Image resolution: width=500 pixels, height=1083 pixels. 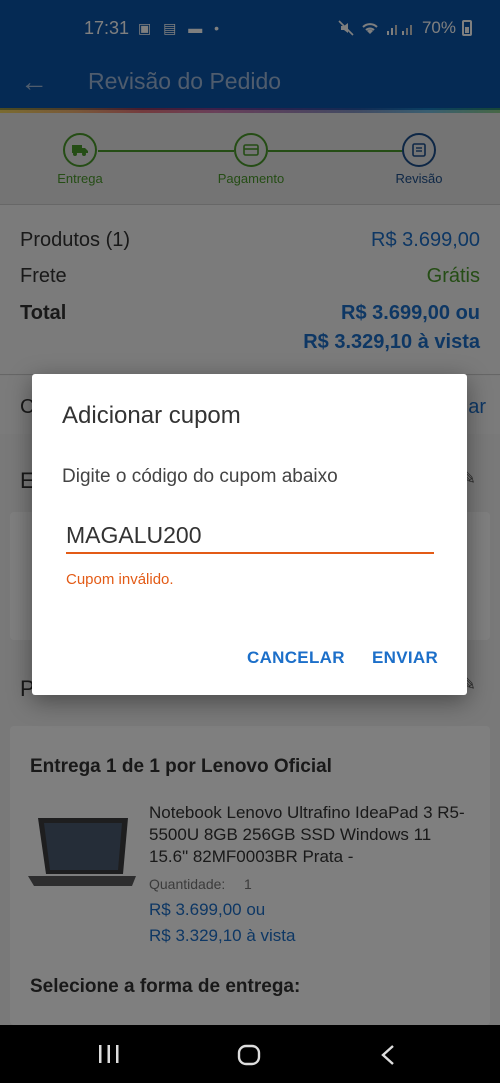 I want to click on coupon-code-input, so click(x=250, y=536).